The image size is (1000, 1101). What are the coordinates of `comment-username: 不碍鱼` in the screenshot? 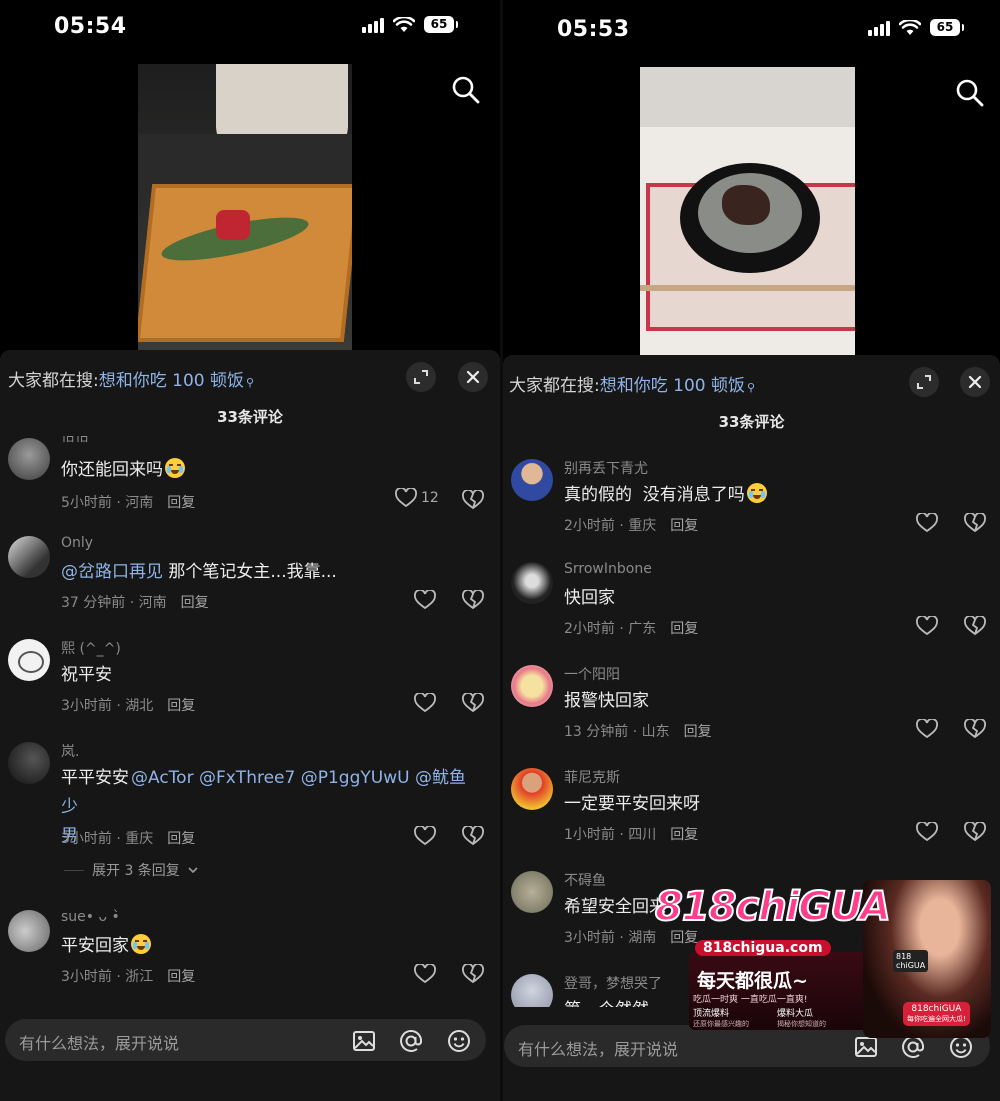 It's located at (585, 880).